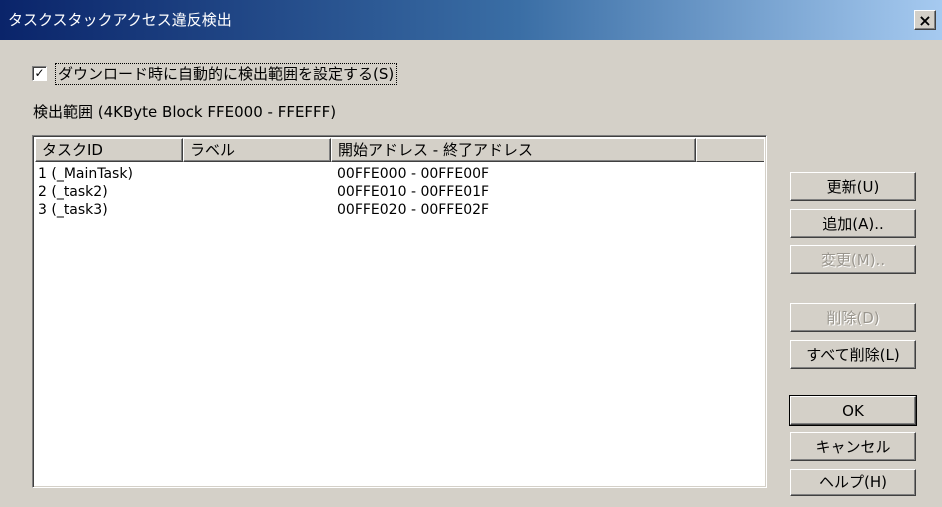  I want to click on address-range-cell: 00FFE020 - 00FFE02F, so click(413, 210).